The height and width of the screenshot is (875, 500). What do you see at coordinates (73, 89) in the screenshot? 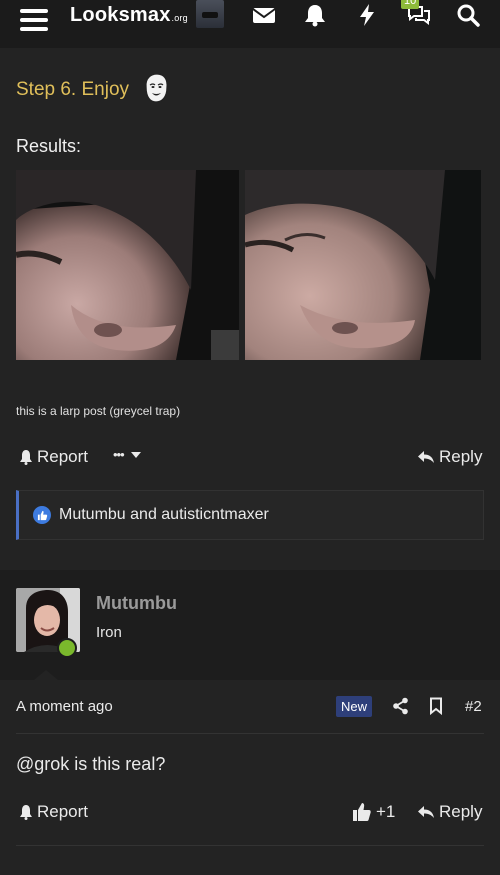
I see `step-heading: Step 6. Enjoy` at bounding box center [73, 89].